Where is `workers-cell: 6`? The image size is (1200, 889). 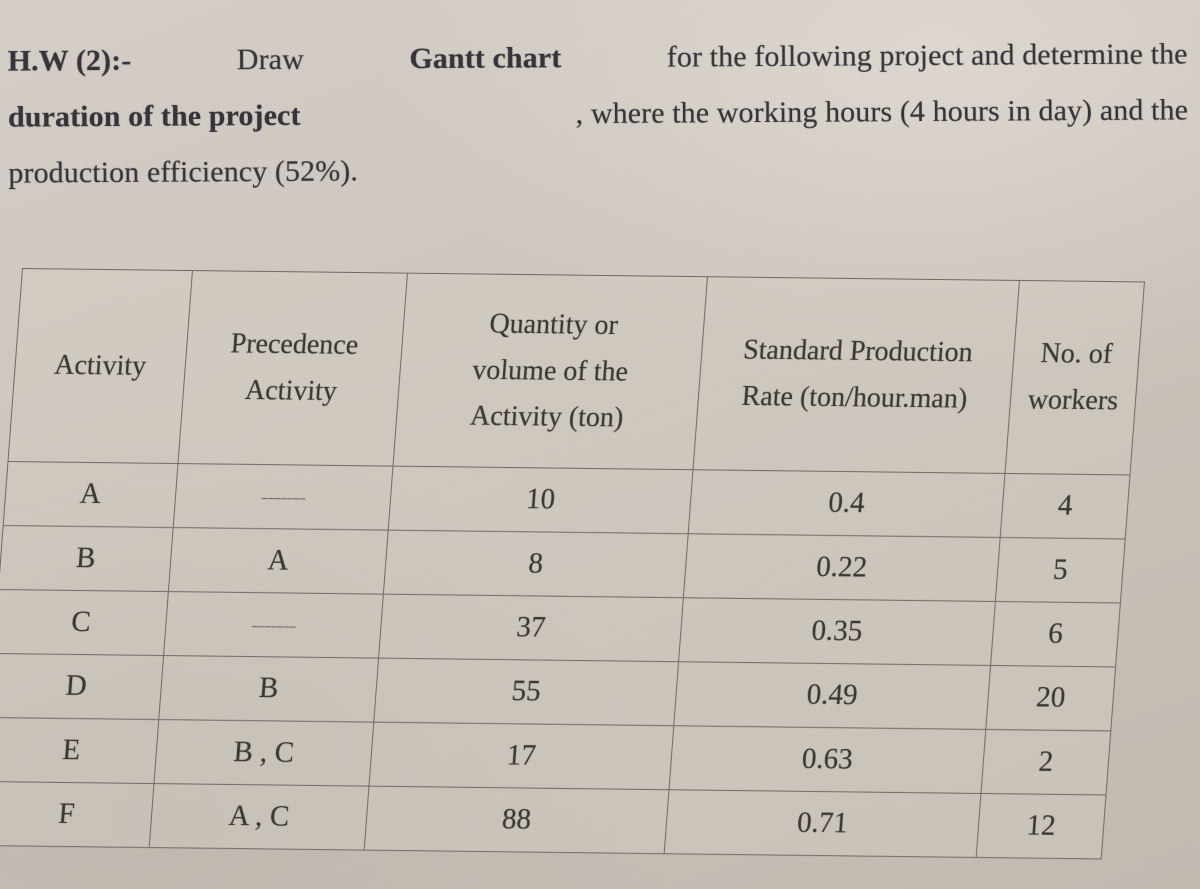
workers-cell: 6 is located at coordinates (1055, 634).